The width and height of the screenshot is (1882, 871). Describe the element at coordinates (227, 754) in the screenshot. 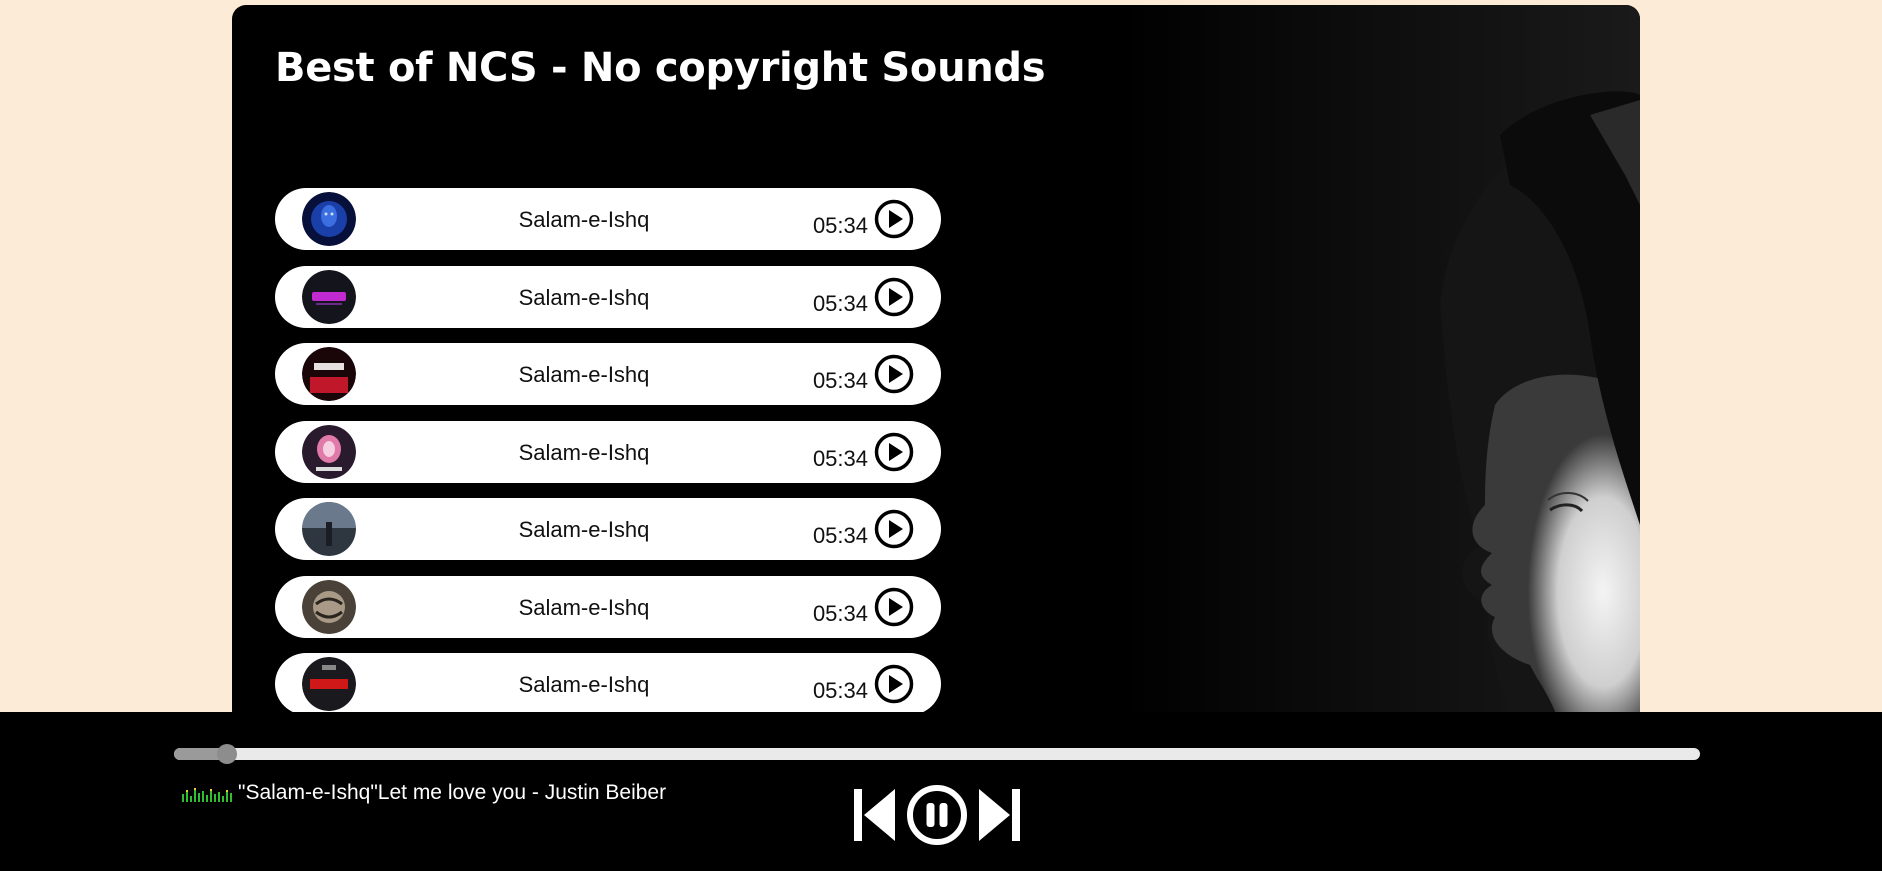

I see `progress-thumb` at that location.